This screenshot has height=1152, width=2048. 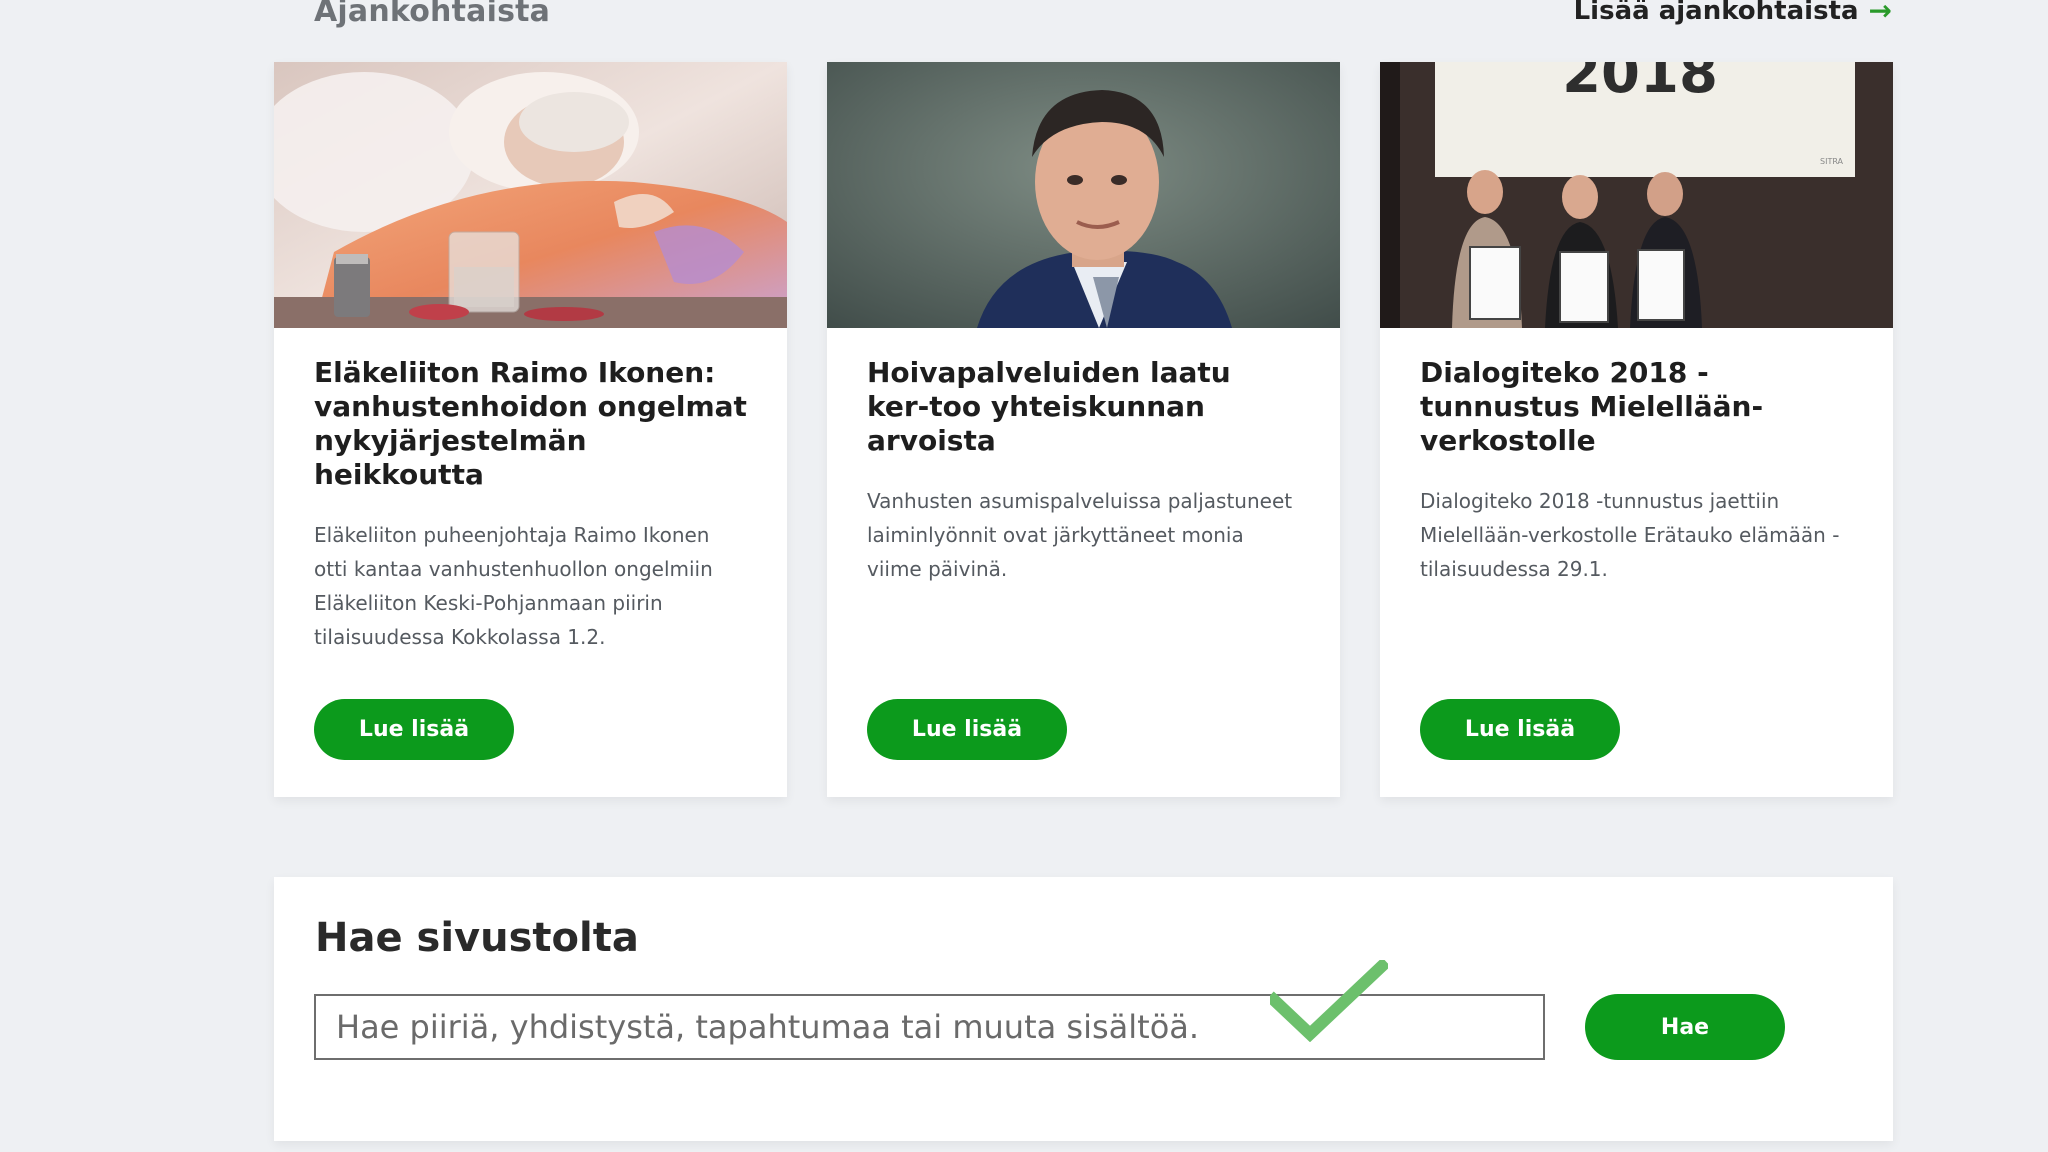 I want to click on man-in-suit-portrait-photo, so click(x=1083, y=195).